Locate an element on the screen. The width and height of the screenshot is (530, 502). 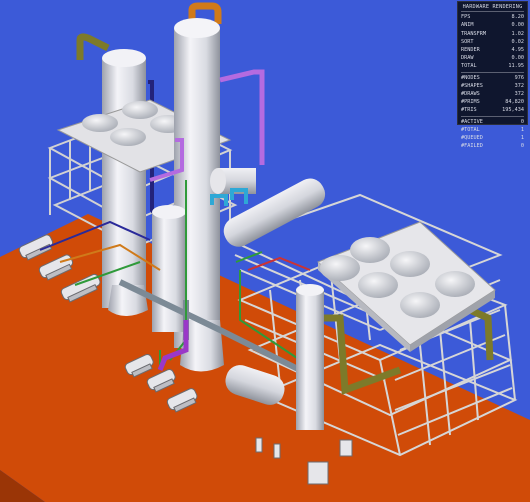
stats-label: #TRIS is located at coordinates (469, 110).